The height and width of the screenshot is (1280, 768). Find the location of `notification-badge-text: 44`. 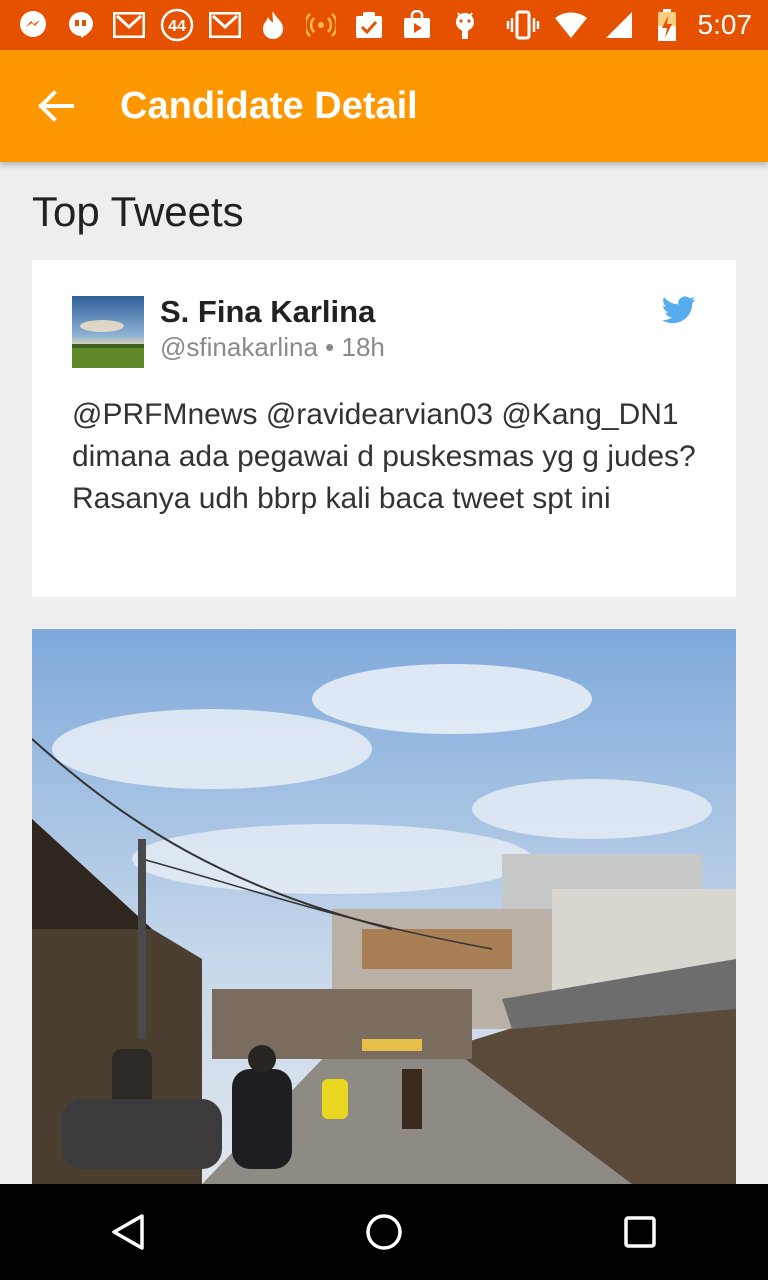

notification-badge-text: 44 is located at coordinates (177, 26).